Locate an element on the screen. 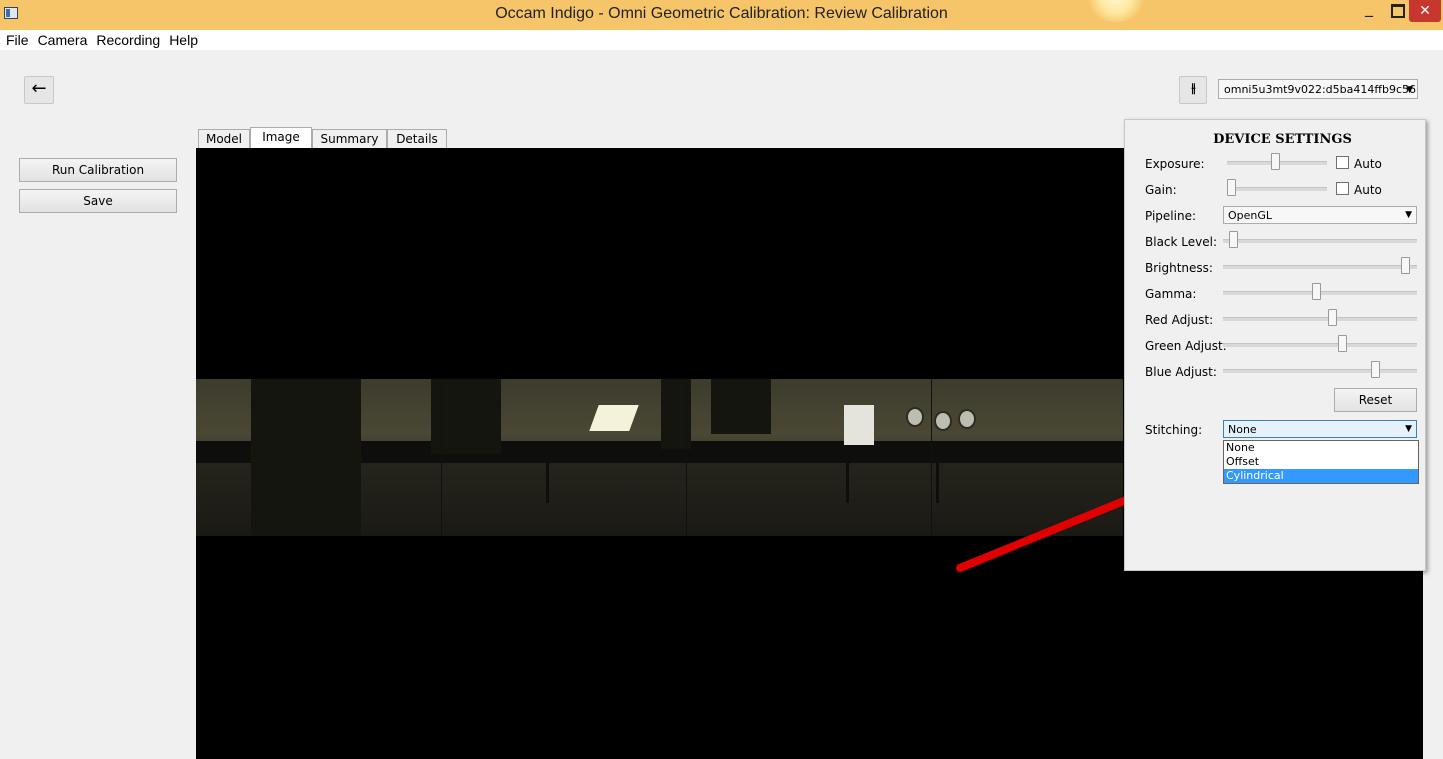  stitching-option-none: None is located at coordinates (1321, 448).